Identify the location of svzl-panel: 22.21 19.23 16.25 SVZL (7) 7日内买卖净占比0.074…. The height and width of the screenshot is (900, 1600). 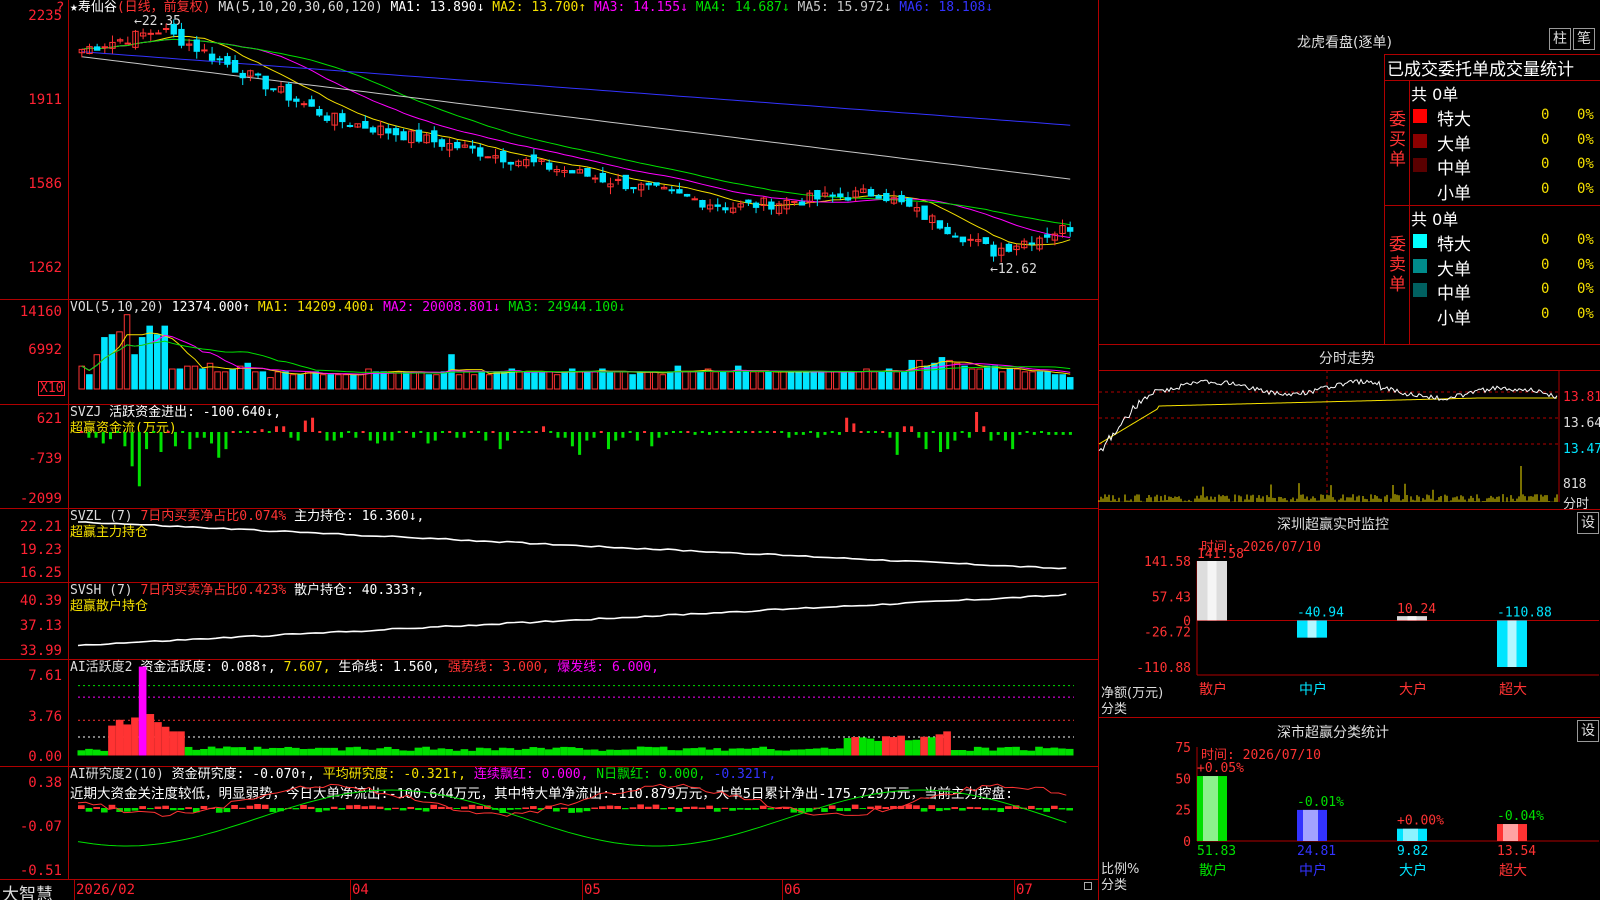
(549, 545).